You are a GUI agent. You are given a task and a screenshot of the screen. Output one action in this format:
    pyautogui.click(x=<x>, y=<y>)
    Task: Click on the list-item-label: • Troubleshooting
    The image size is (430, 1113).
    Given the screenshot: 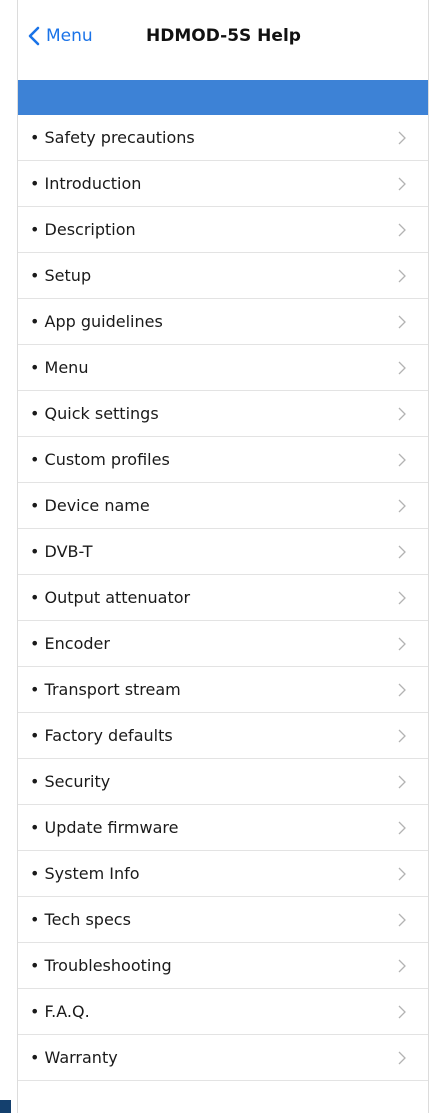 What is the action you would take?
    pyautogui.click(x=101, y=965)
    